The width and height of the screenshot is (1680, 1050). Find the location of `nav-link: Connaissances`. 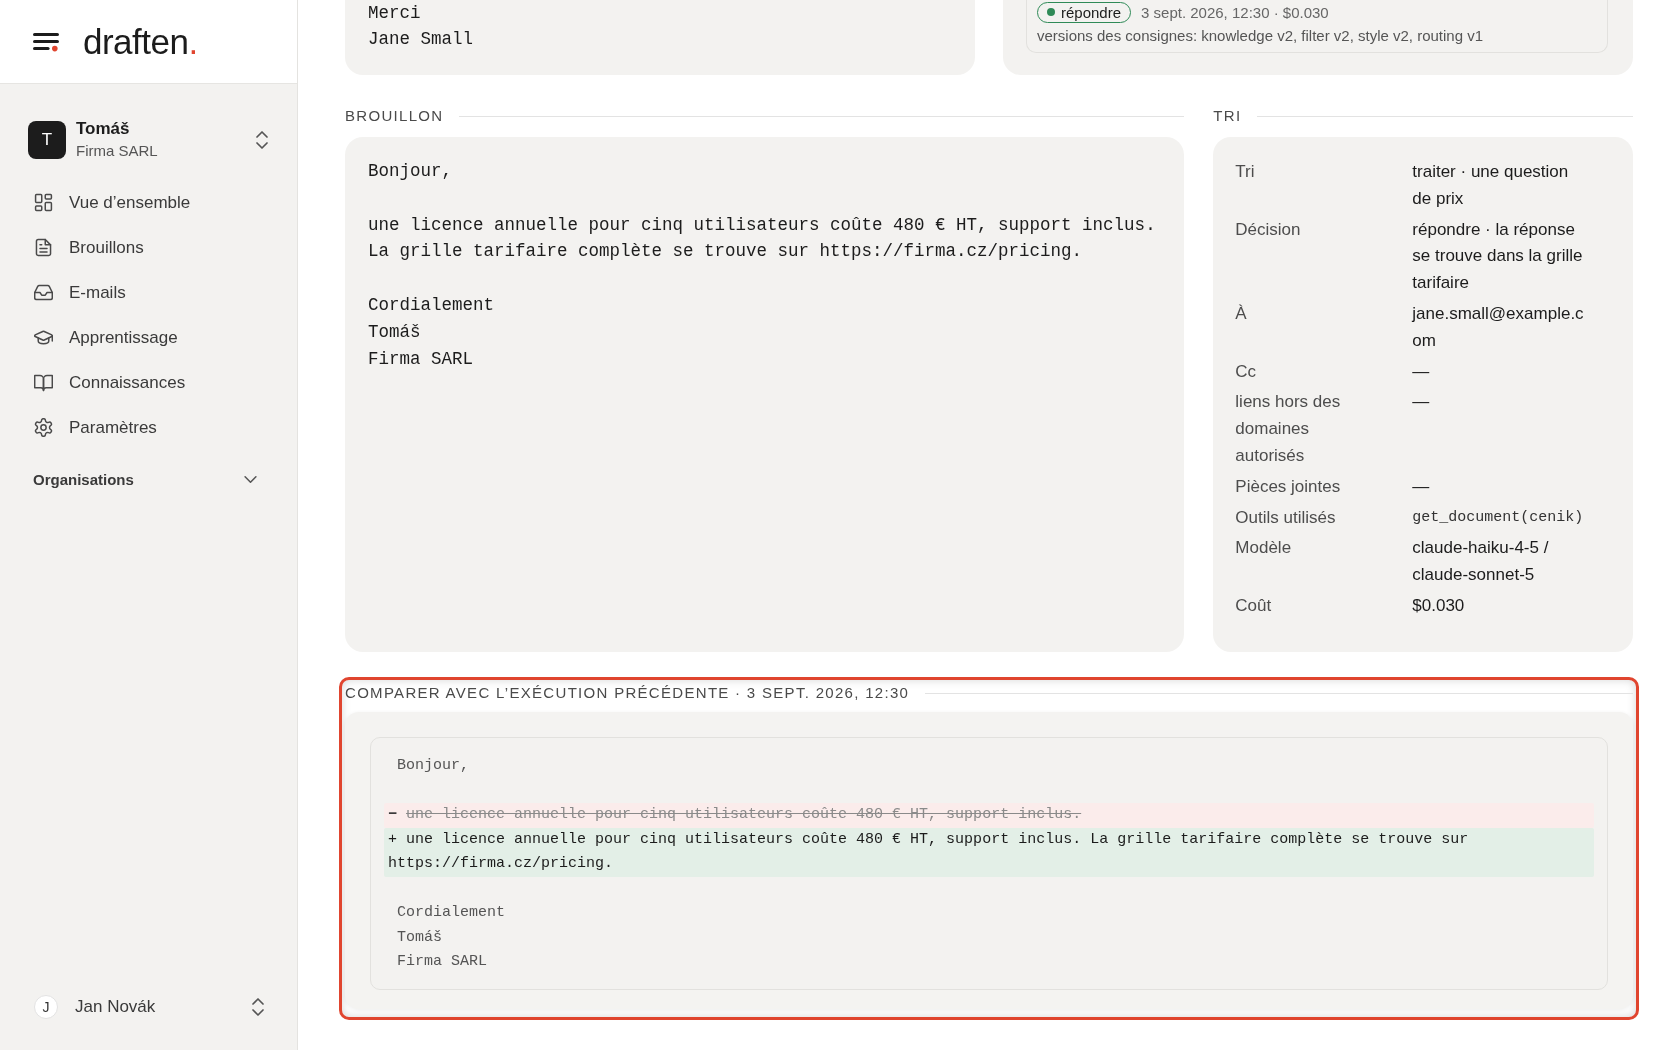

nav-link: Connaissances is located at coordinates (148, 382).